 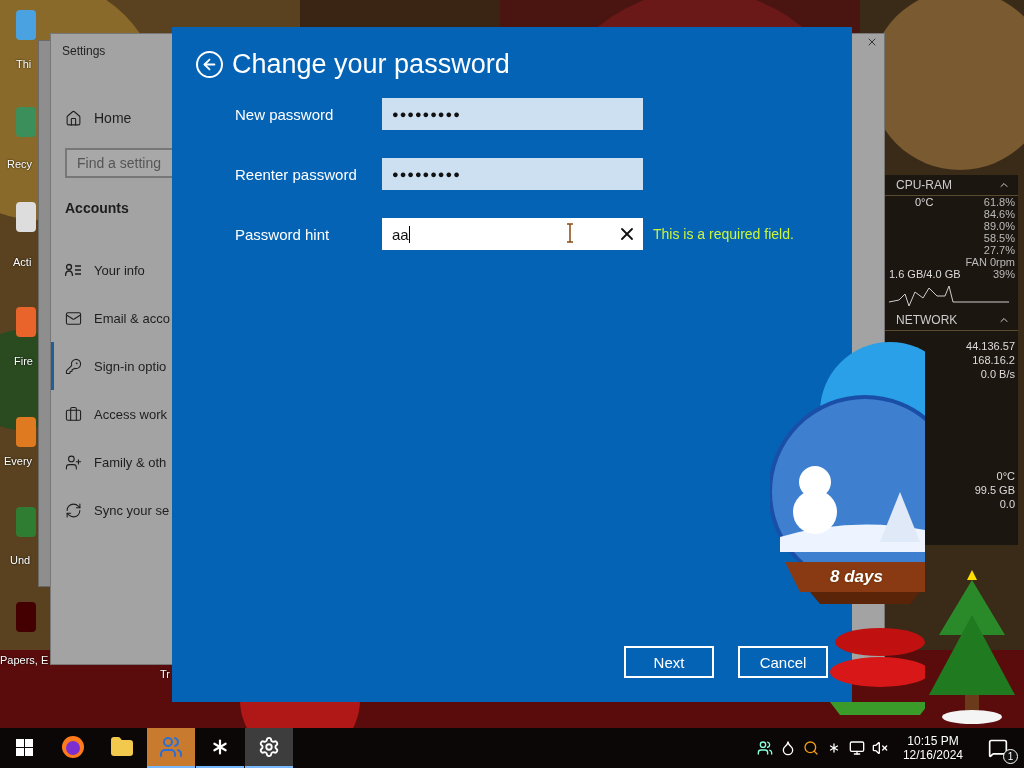 What do you see at coordinates (73, 118) in the screenshot?
I see `home-icon` at bounding box center [73, 118].